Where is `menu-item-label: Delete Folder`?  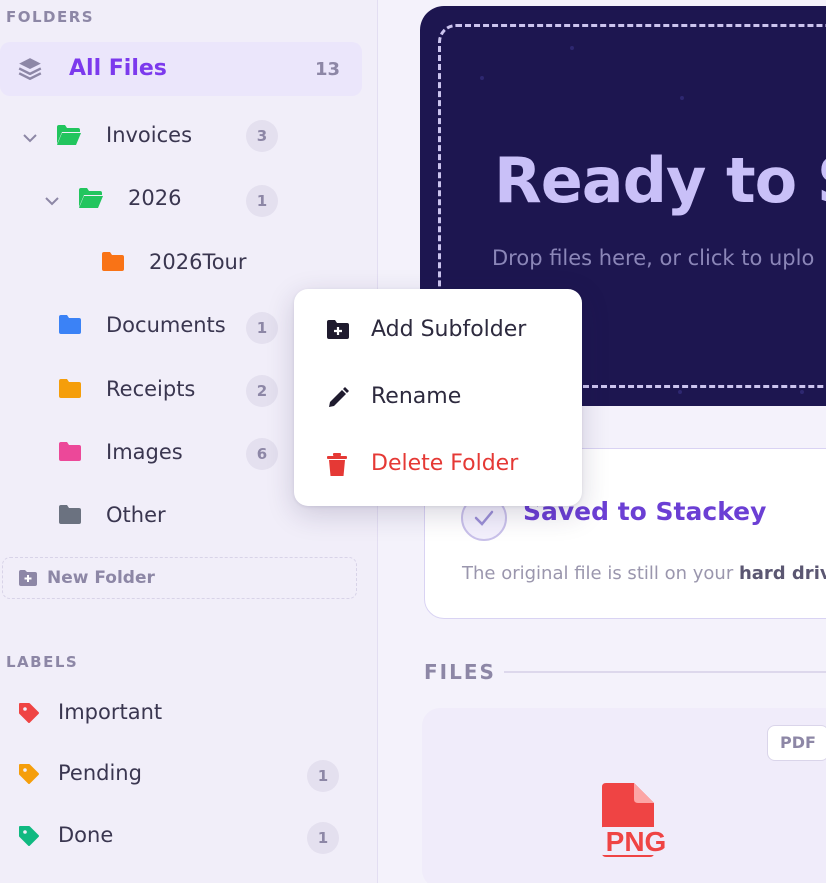
menu-item-label: Delete Folder is located at coordinates (445, 463).